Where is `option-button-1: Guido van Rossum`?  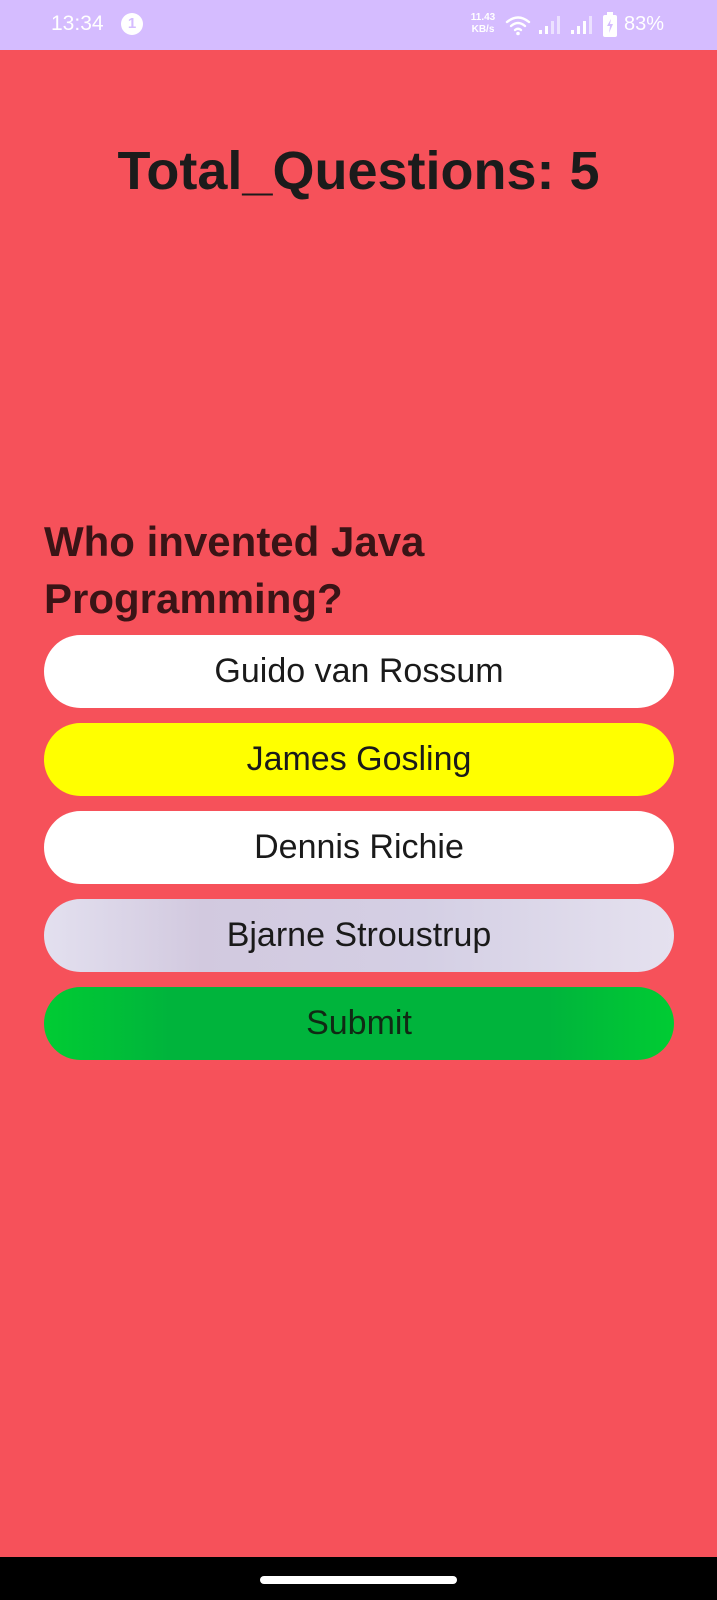
option-button-1: Guido van Rossum is located at coordinates (359, 671).